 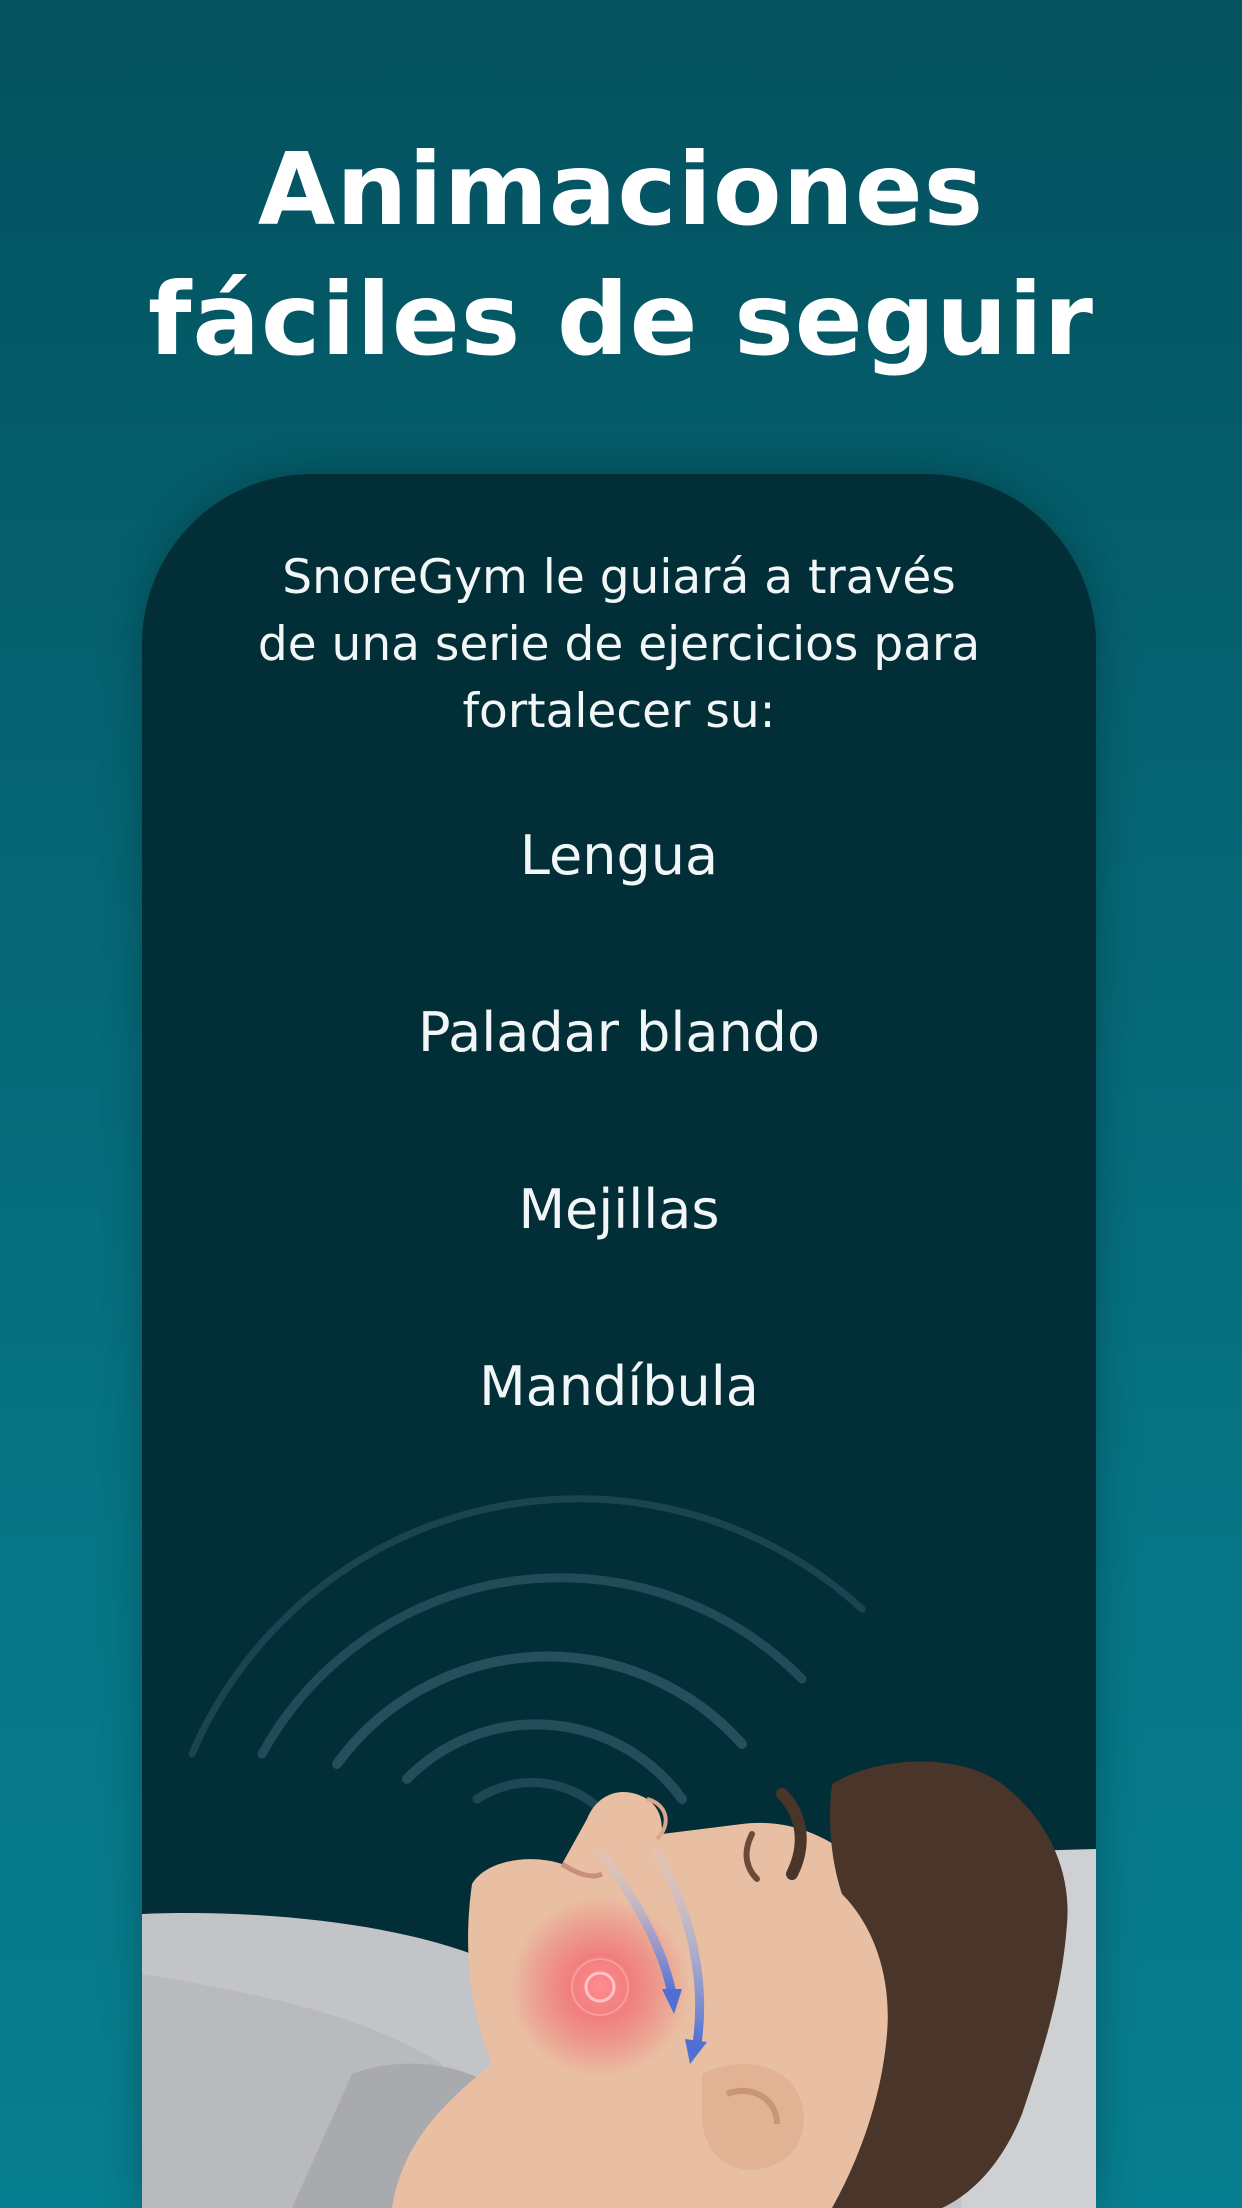 I want to click on page-headline: Animaciones fáciles de seguir, so click(x=621, y=255).